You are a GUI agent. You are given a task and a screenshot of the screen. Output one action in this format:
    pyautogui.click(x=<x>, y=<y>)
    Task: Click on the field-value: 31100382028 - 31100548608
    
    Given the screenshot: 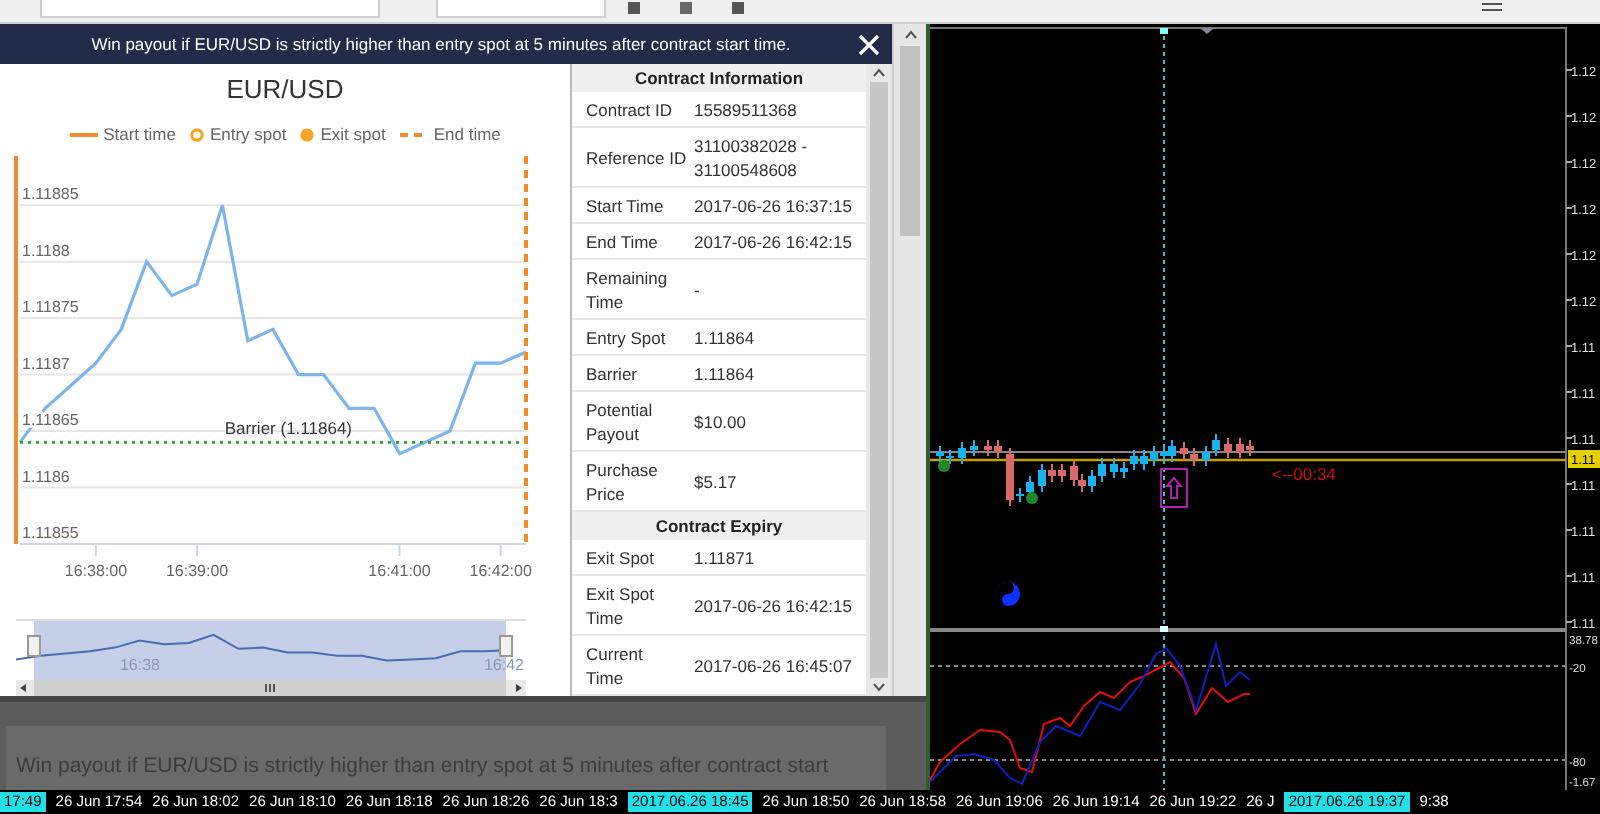 What is the action you would take?
    pyautogui.click(x=752, y=157)
    